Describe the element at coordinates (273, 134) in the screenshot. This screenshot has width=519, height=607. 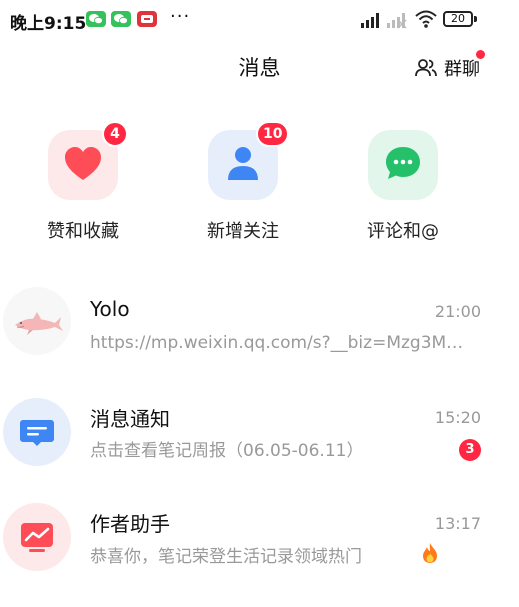
I see `followers-badge: 10` at that location.